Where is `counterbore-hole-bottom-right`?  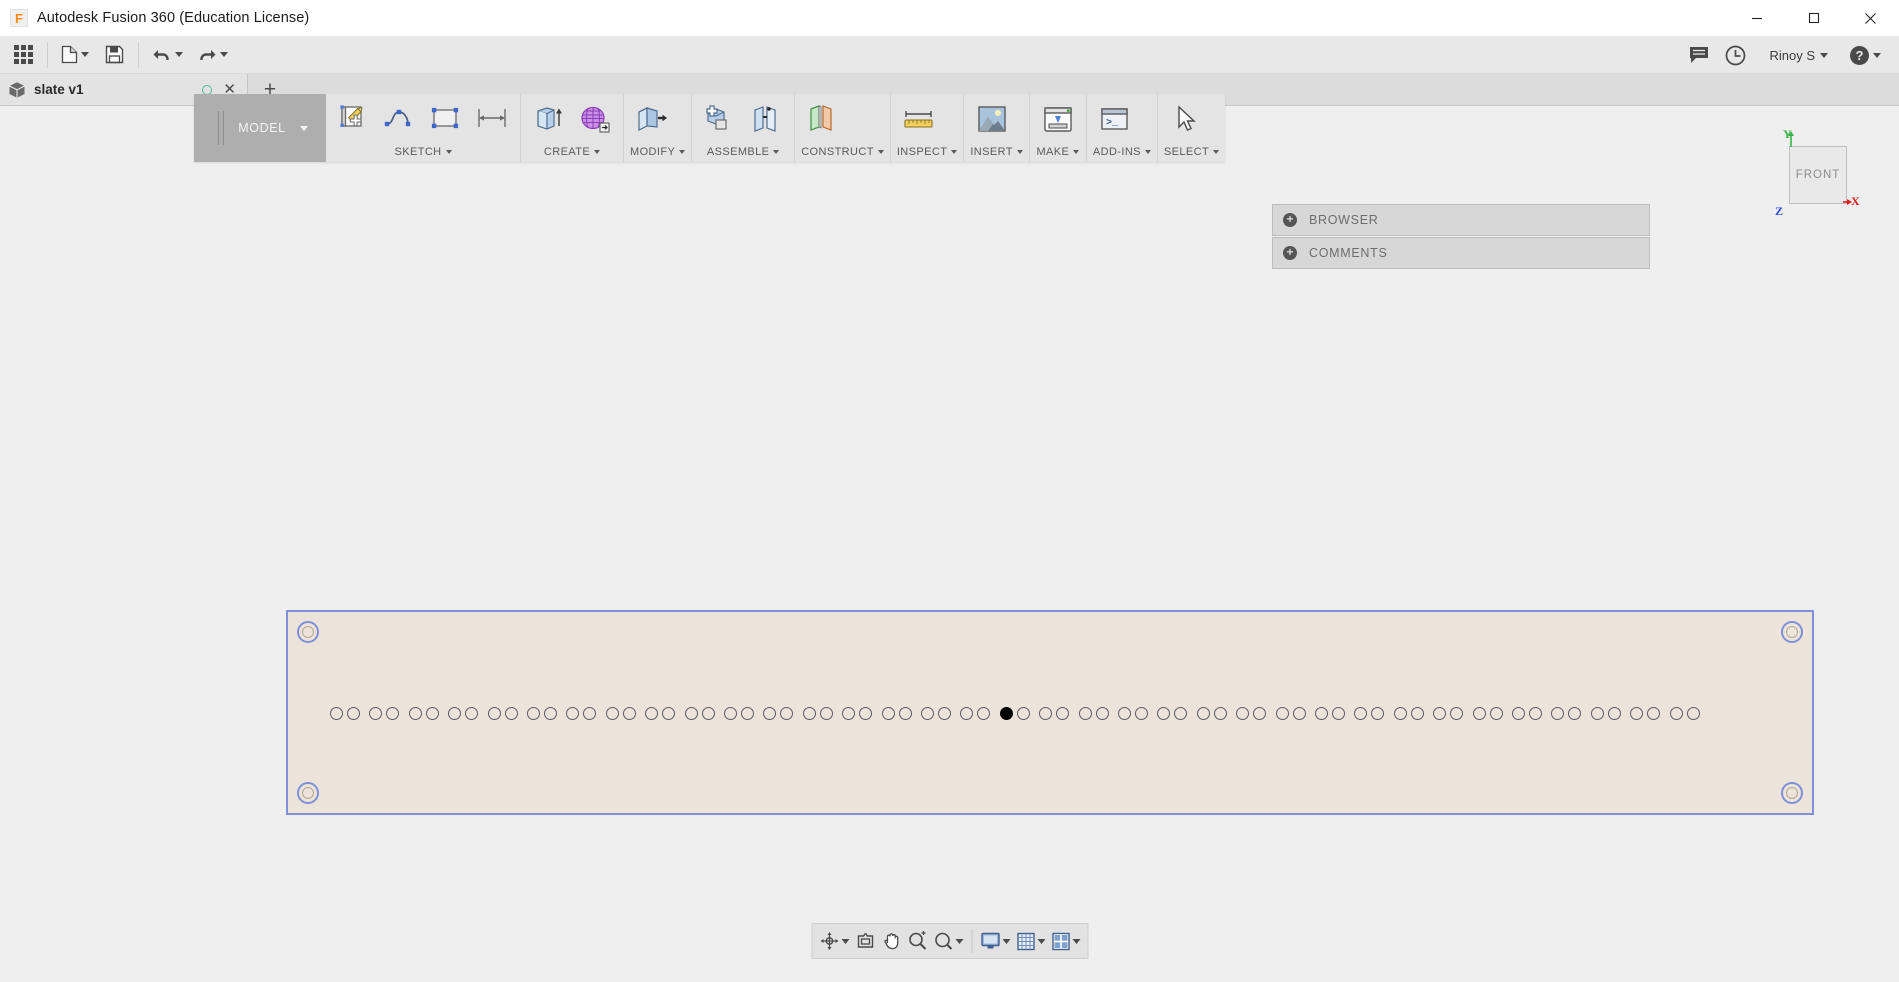
counterbore-hole-bottom-right is located at coordinates (1792, 793).